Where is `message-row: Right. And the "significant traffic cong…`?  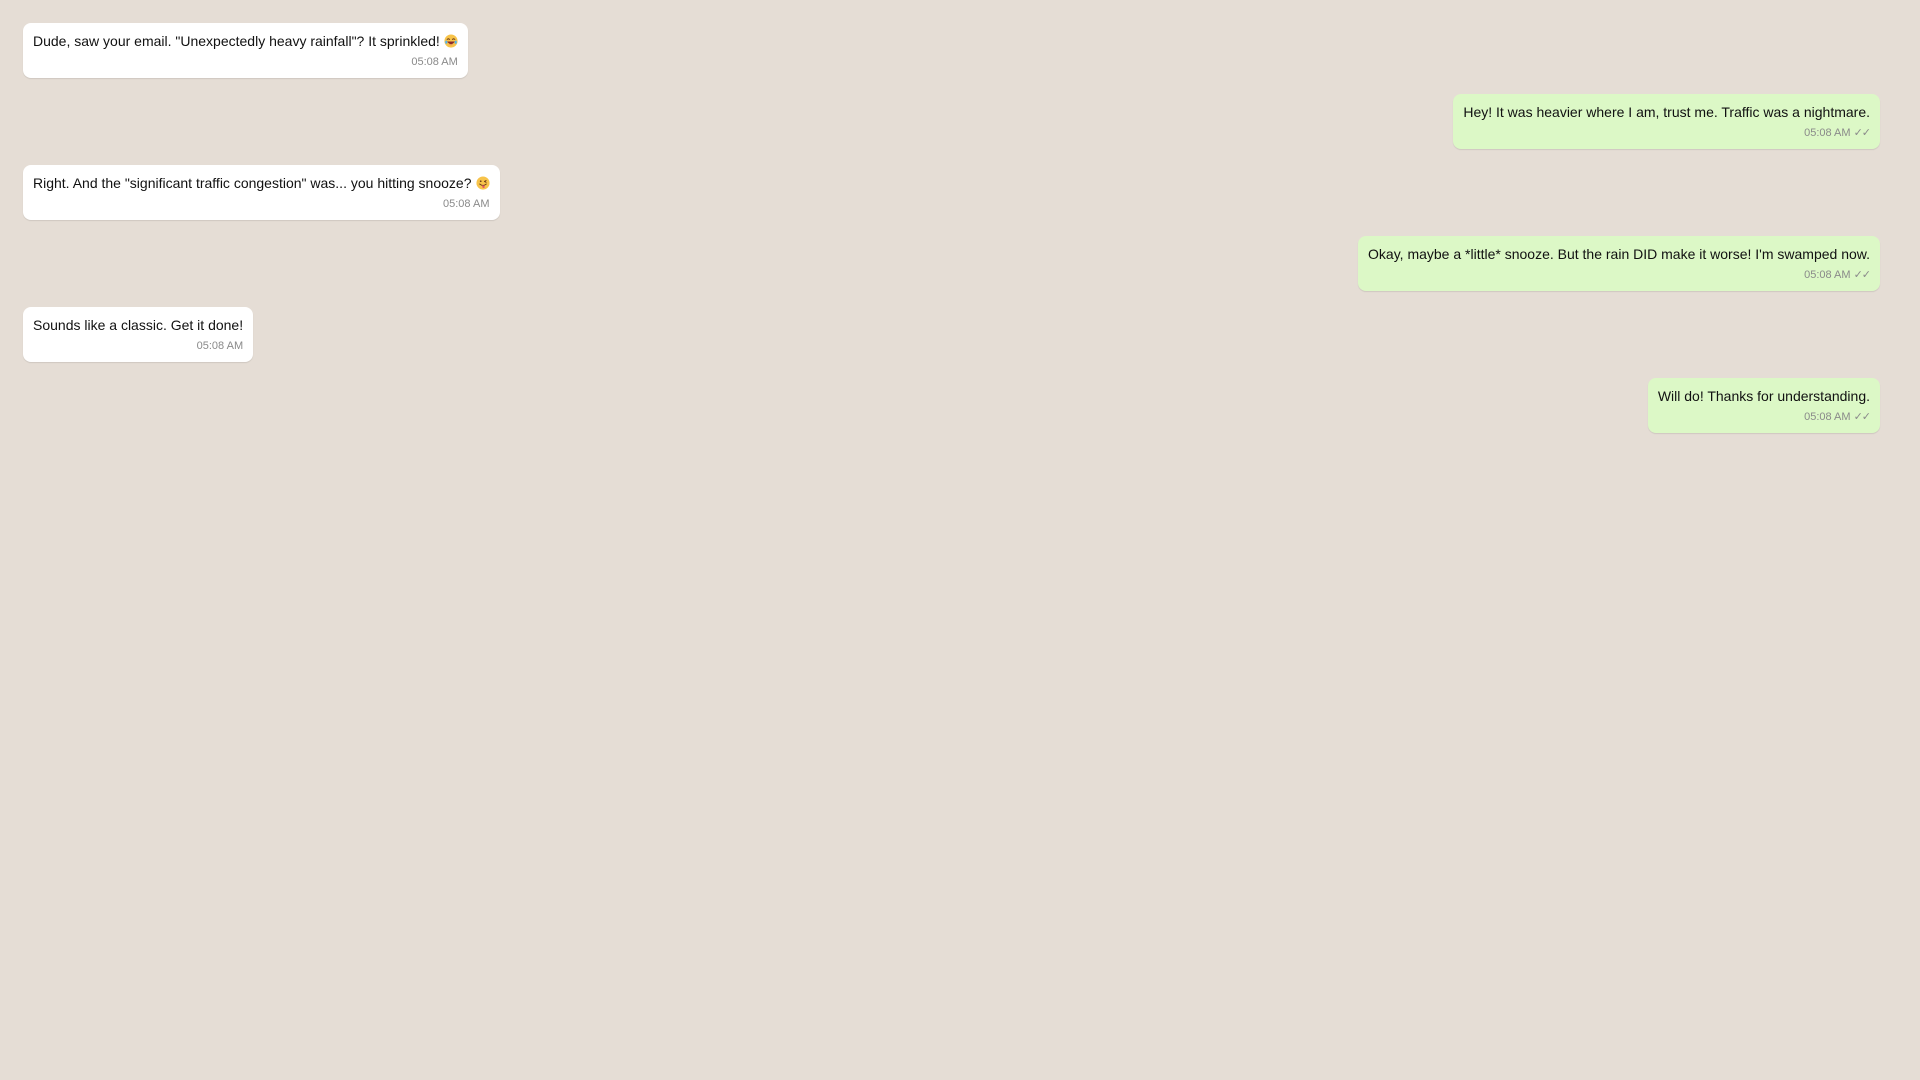
message-row: Right. And the "significant traffic cong… is located at coordinates (951, 192).